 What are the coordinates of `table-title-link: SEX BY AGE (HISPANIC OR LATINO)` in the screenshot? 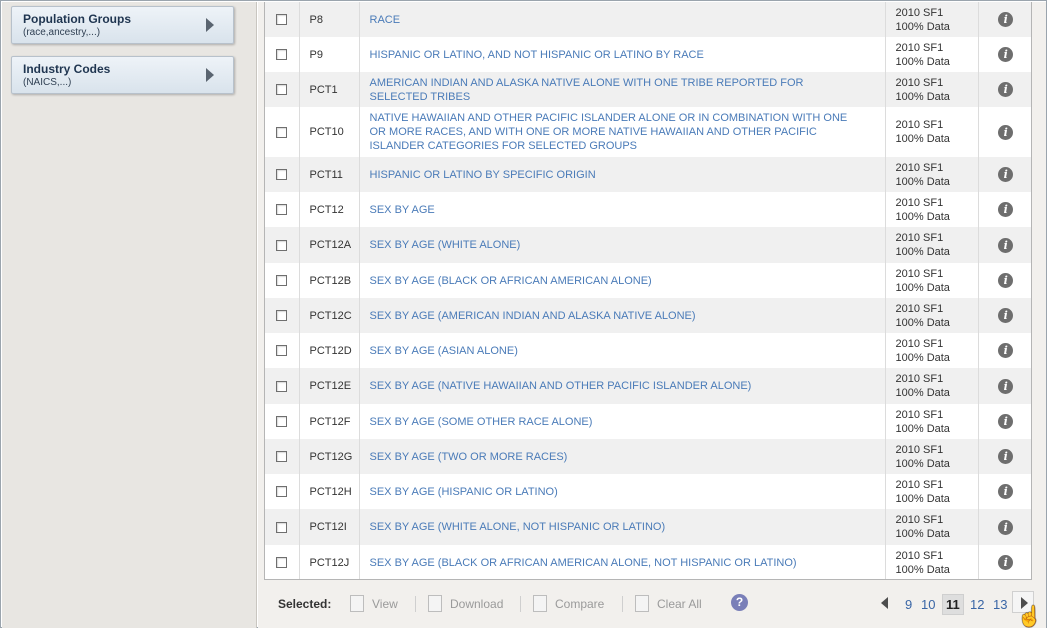 It's located at (622, 491).